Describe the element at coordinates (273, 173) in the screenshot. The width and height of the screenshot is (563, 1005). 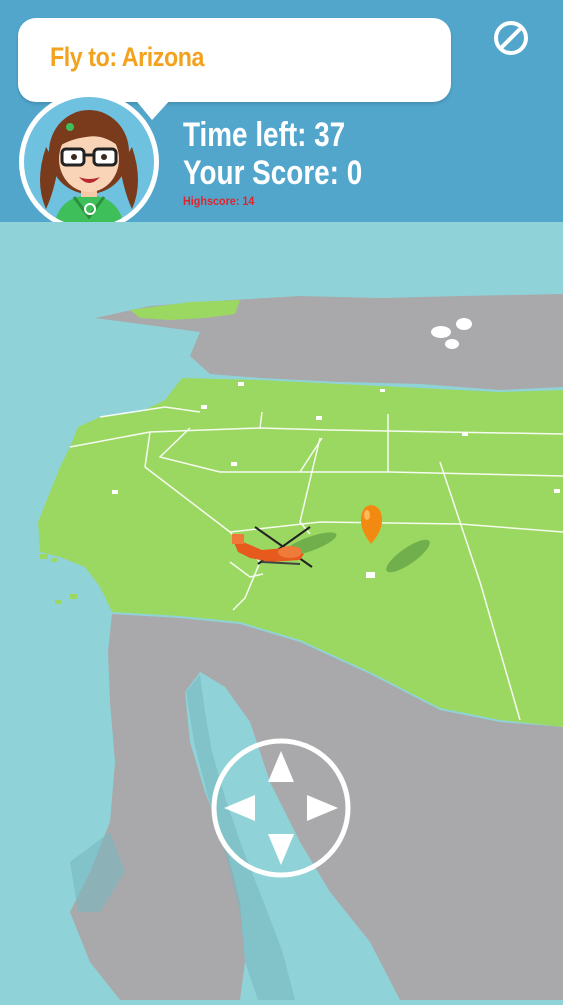
I see `score-text: Your Score: 0` at that location.